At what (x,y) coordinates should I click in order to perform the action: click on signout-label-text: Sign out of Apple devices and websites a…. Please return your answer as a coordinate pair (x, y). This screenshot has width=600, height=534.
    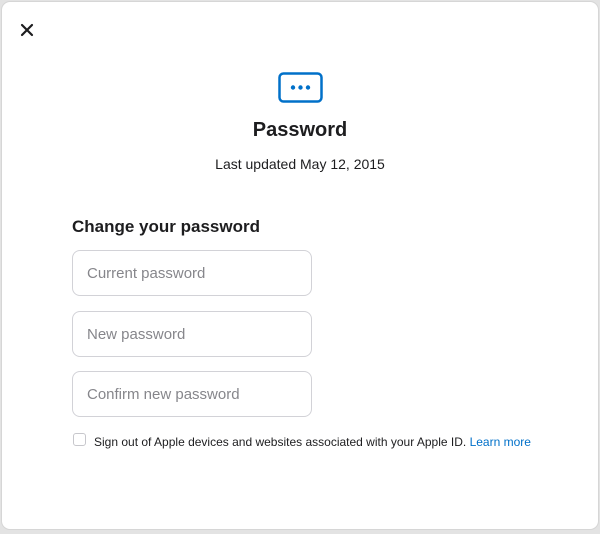
    Looking at the image, I should click on (280, 442).